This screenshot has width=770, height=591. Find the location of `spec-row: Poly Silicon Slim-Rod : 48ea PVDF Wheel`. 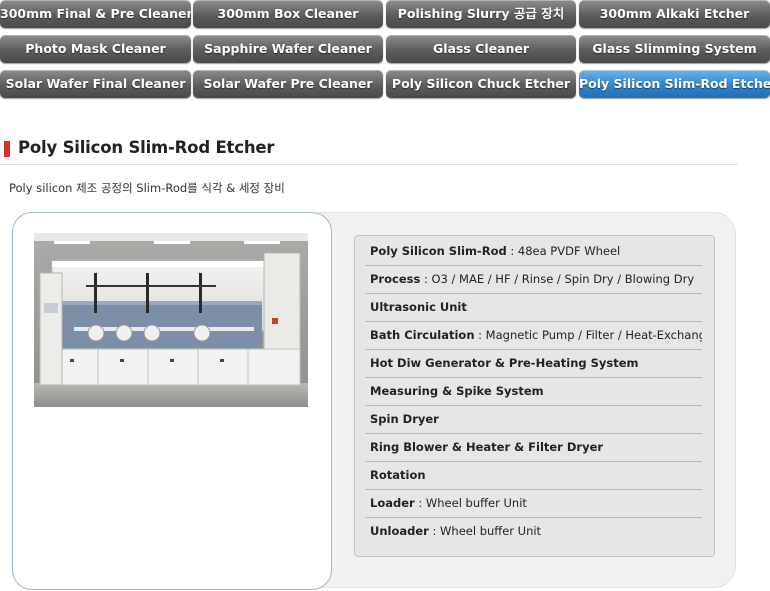

spec-row: Poly Silicon Slim-Rod : 48ea PVDF Wheel is located at coordinates (533, 252).